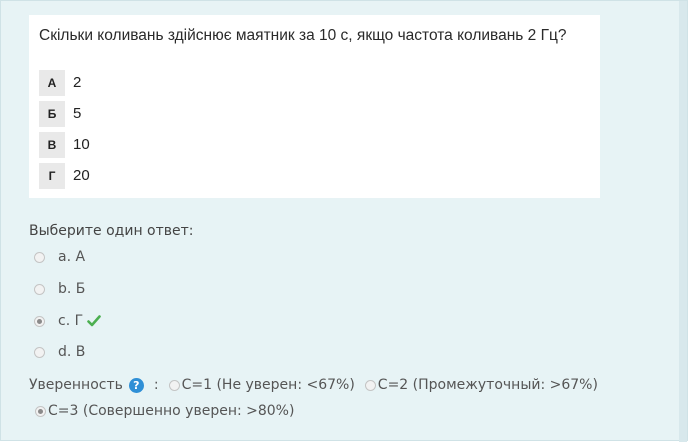 This screenshot has height=442, width=688. What do you see at coordinates (71, 257) in the screenshot?
I see `answer-label: a. А` at bounding box center [71, 257].